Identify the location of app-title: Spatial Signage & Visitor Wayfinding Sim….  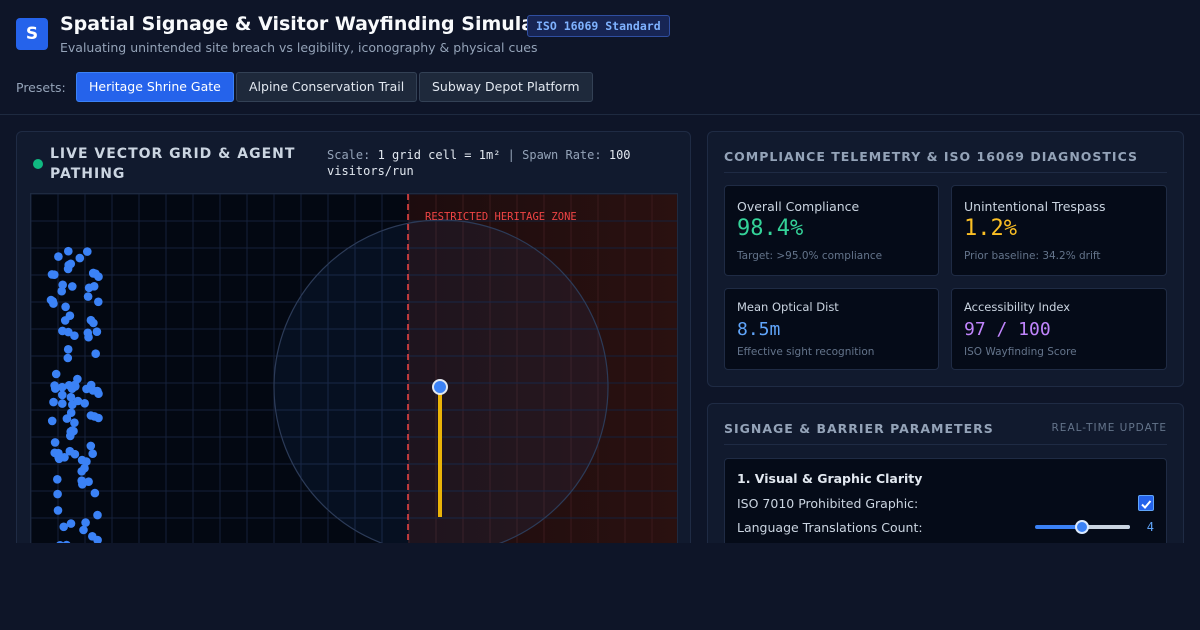
(313, 24).